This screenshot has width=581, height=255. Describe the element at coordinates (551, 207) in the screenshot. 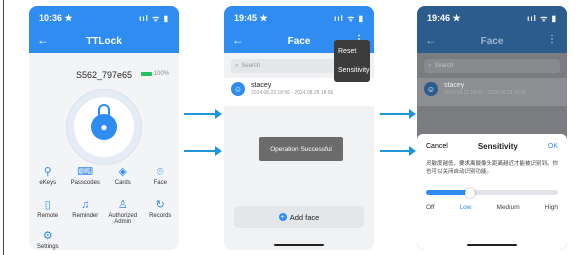

I see `level-high: High` at that location.